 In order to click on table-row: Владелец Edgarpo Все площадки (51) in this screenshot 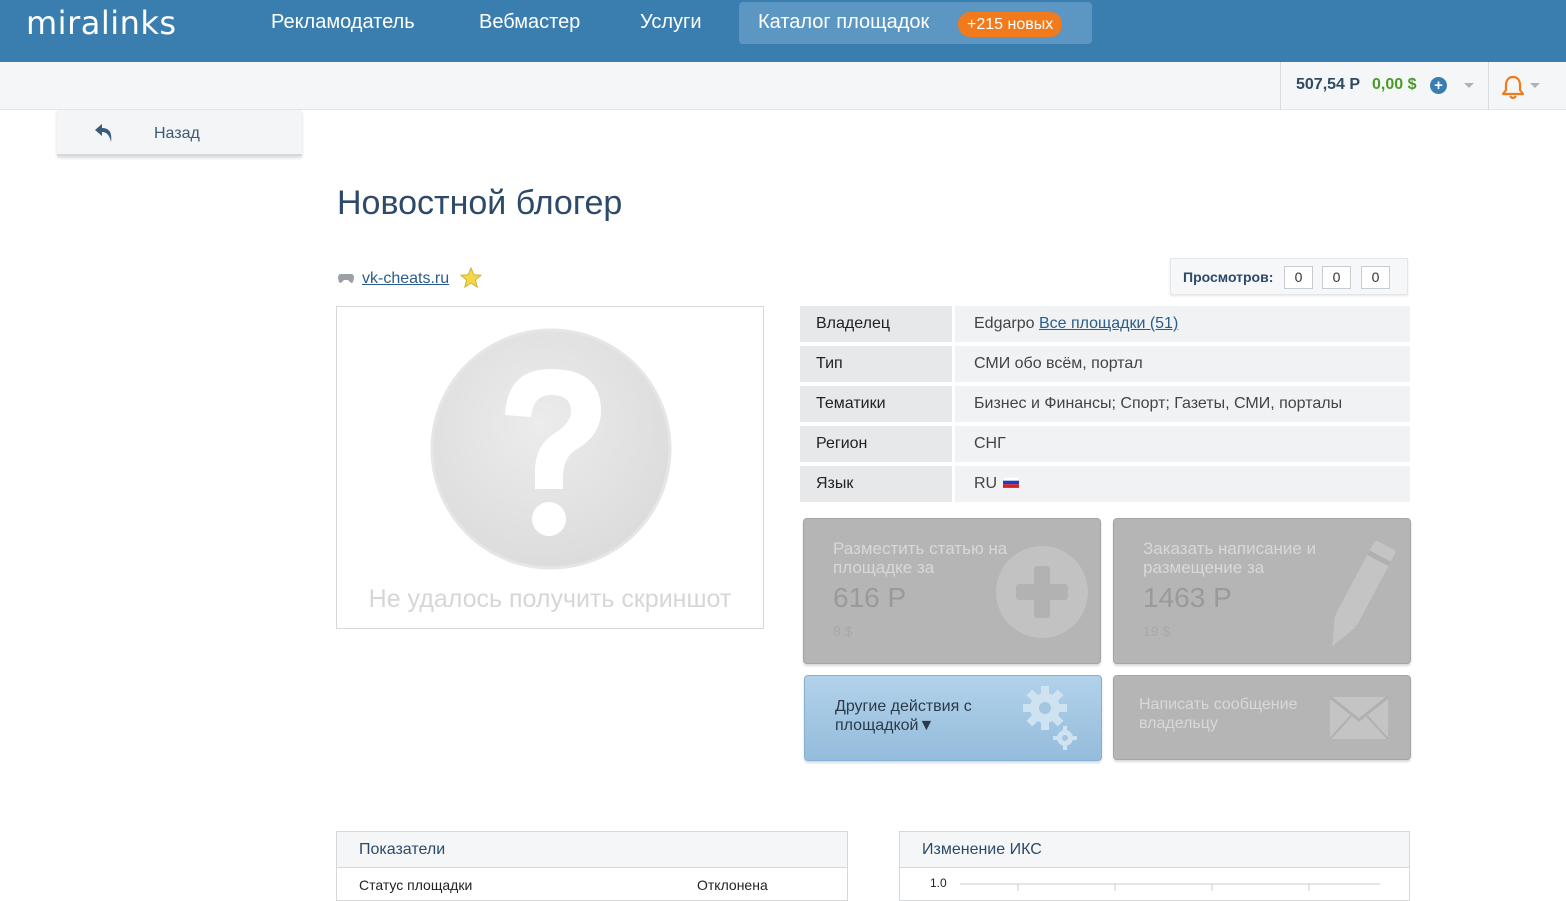, I will do `click(1105, 324)`.